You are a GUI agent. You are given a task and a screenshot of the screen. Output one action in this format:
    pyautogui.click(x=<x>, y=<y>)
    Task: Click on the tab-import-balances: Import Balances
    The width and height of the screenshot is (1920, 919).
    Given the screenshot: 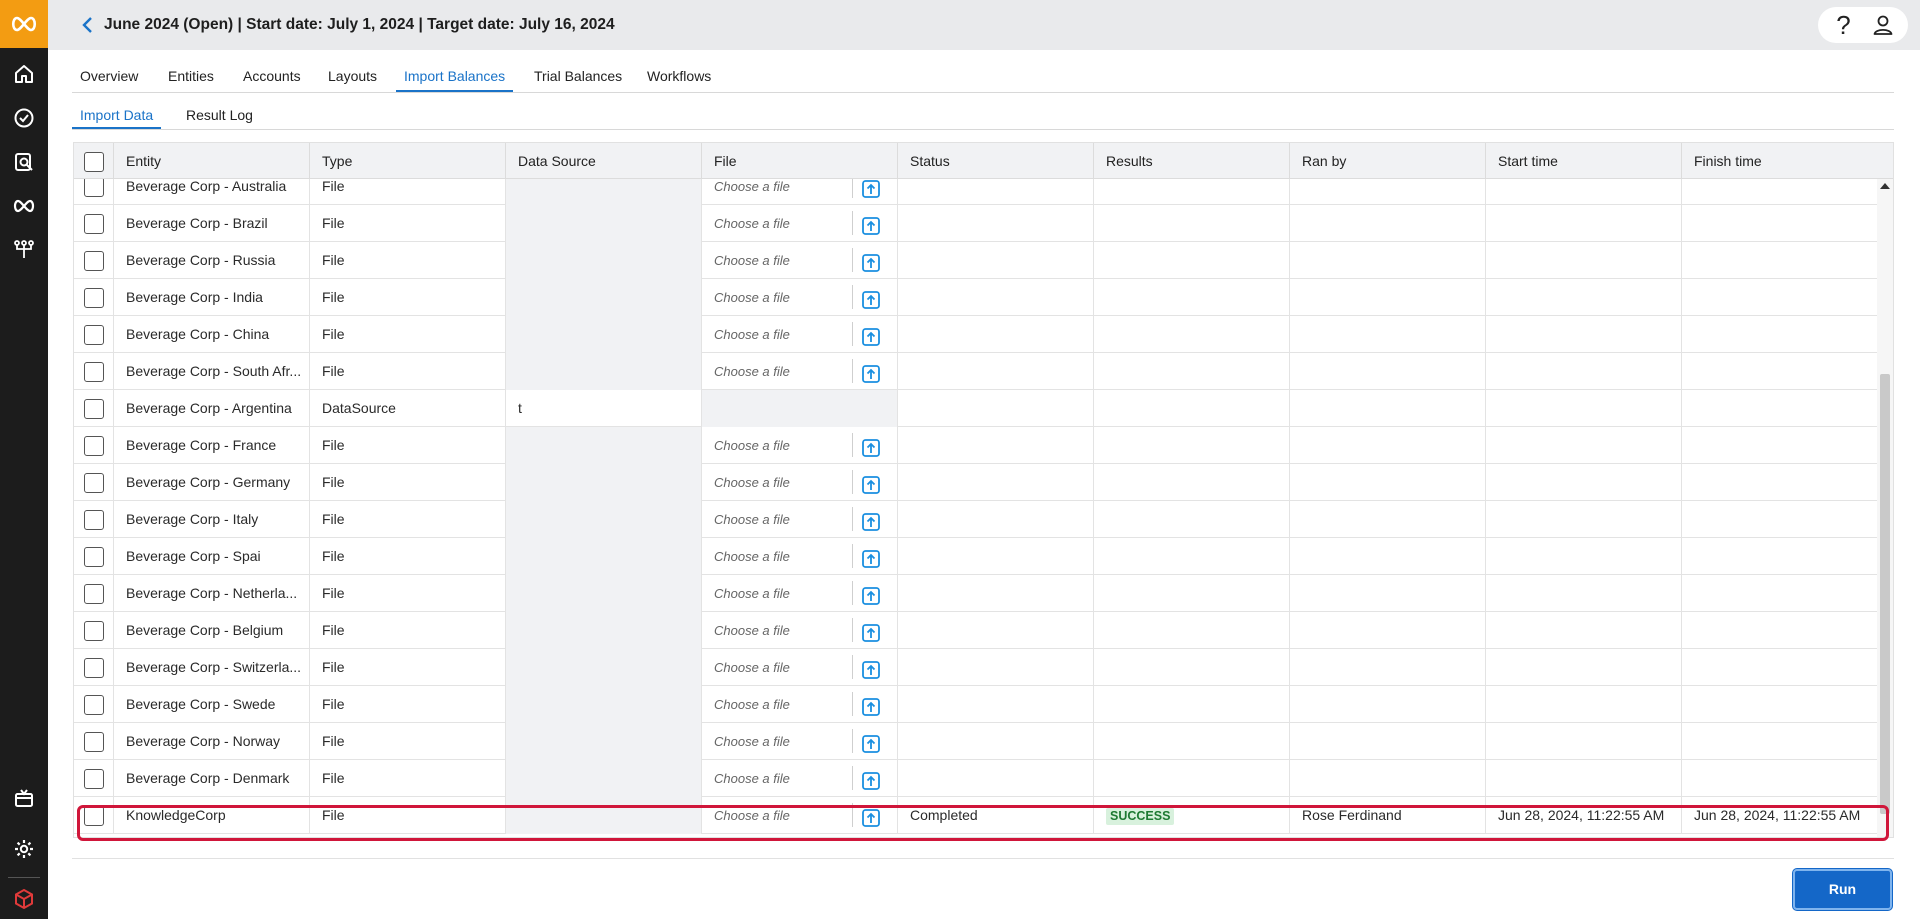 What is the action you would take?
    pyautogui.click(x=455, y=76)
    